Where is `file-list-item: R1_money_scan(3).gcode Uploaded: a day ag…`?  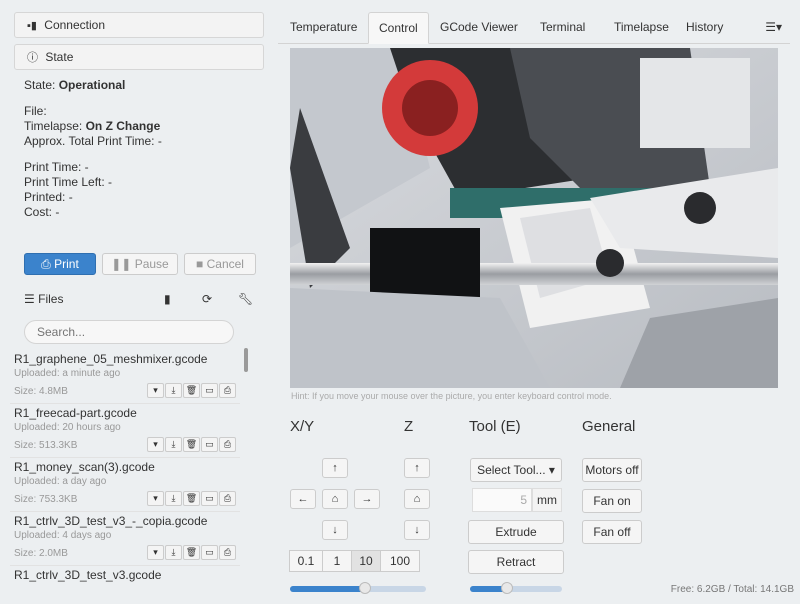 file-list-item: R1_money_scan(3).gcode Uploaded: a day ag… is located at coordinates (125, 485).